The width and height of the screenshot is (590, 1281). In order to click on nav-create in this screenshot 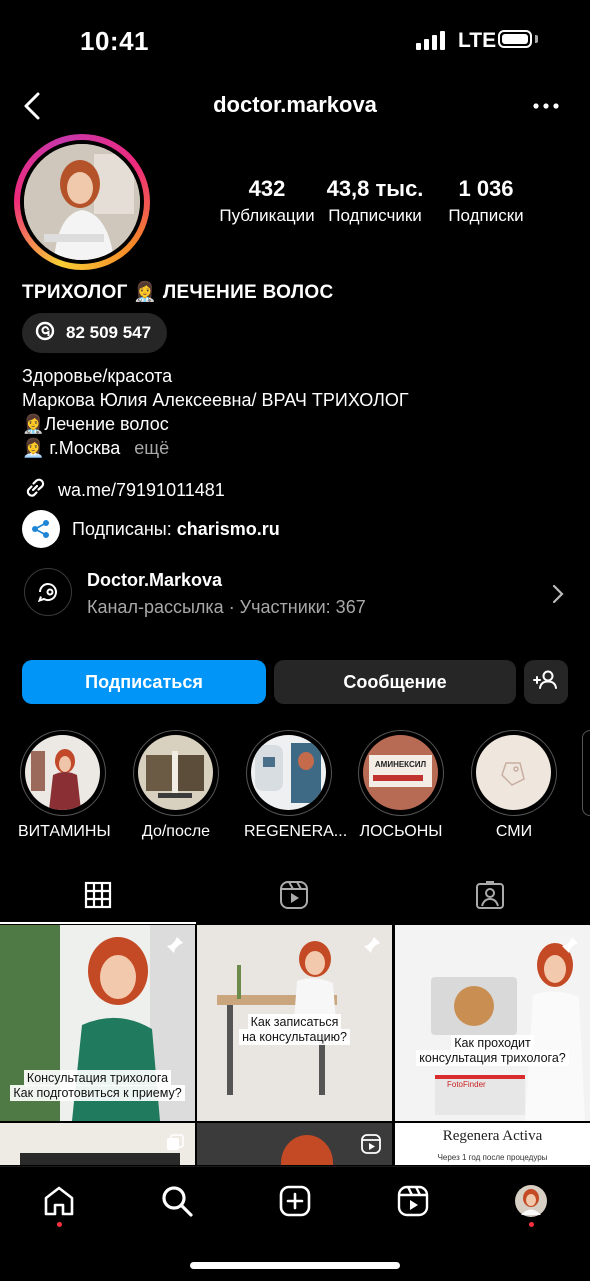, I will do `click(295, 1203)`.